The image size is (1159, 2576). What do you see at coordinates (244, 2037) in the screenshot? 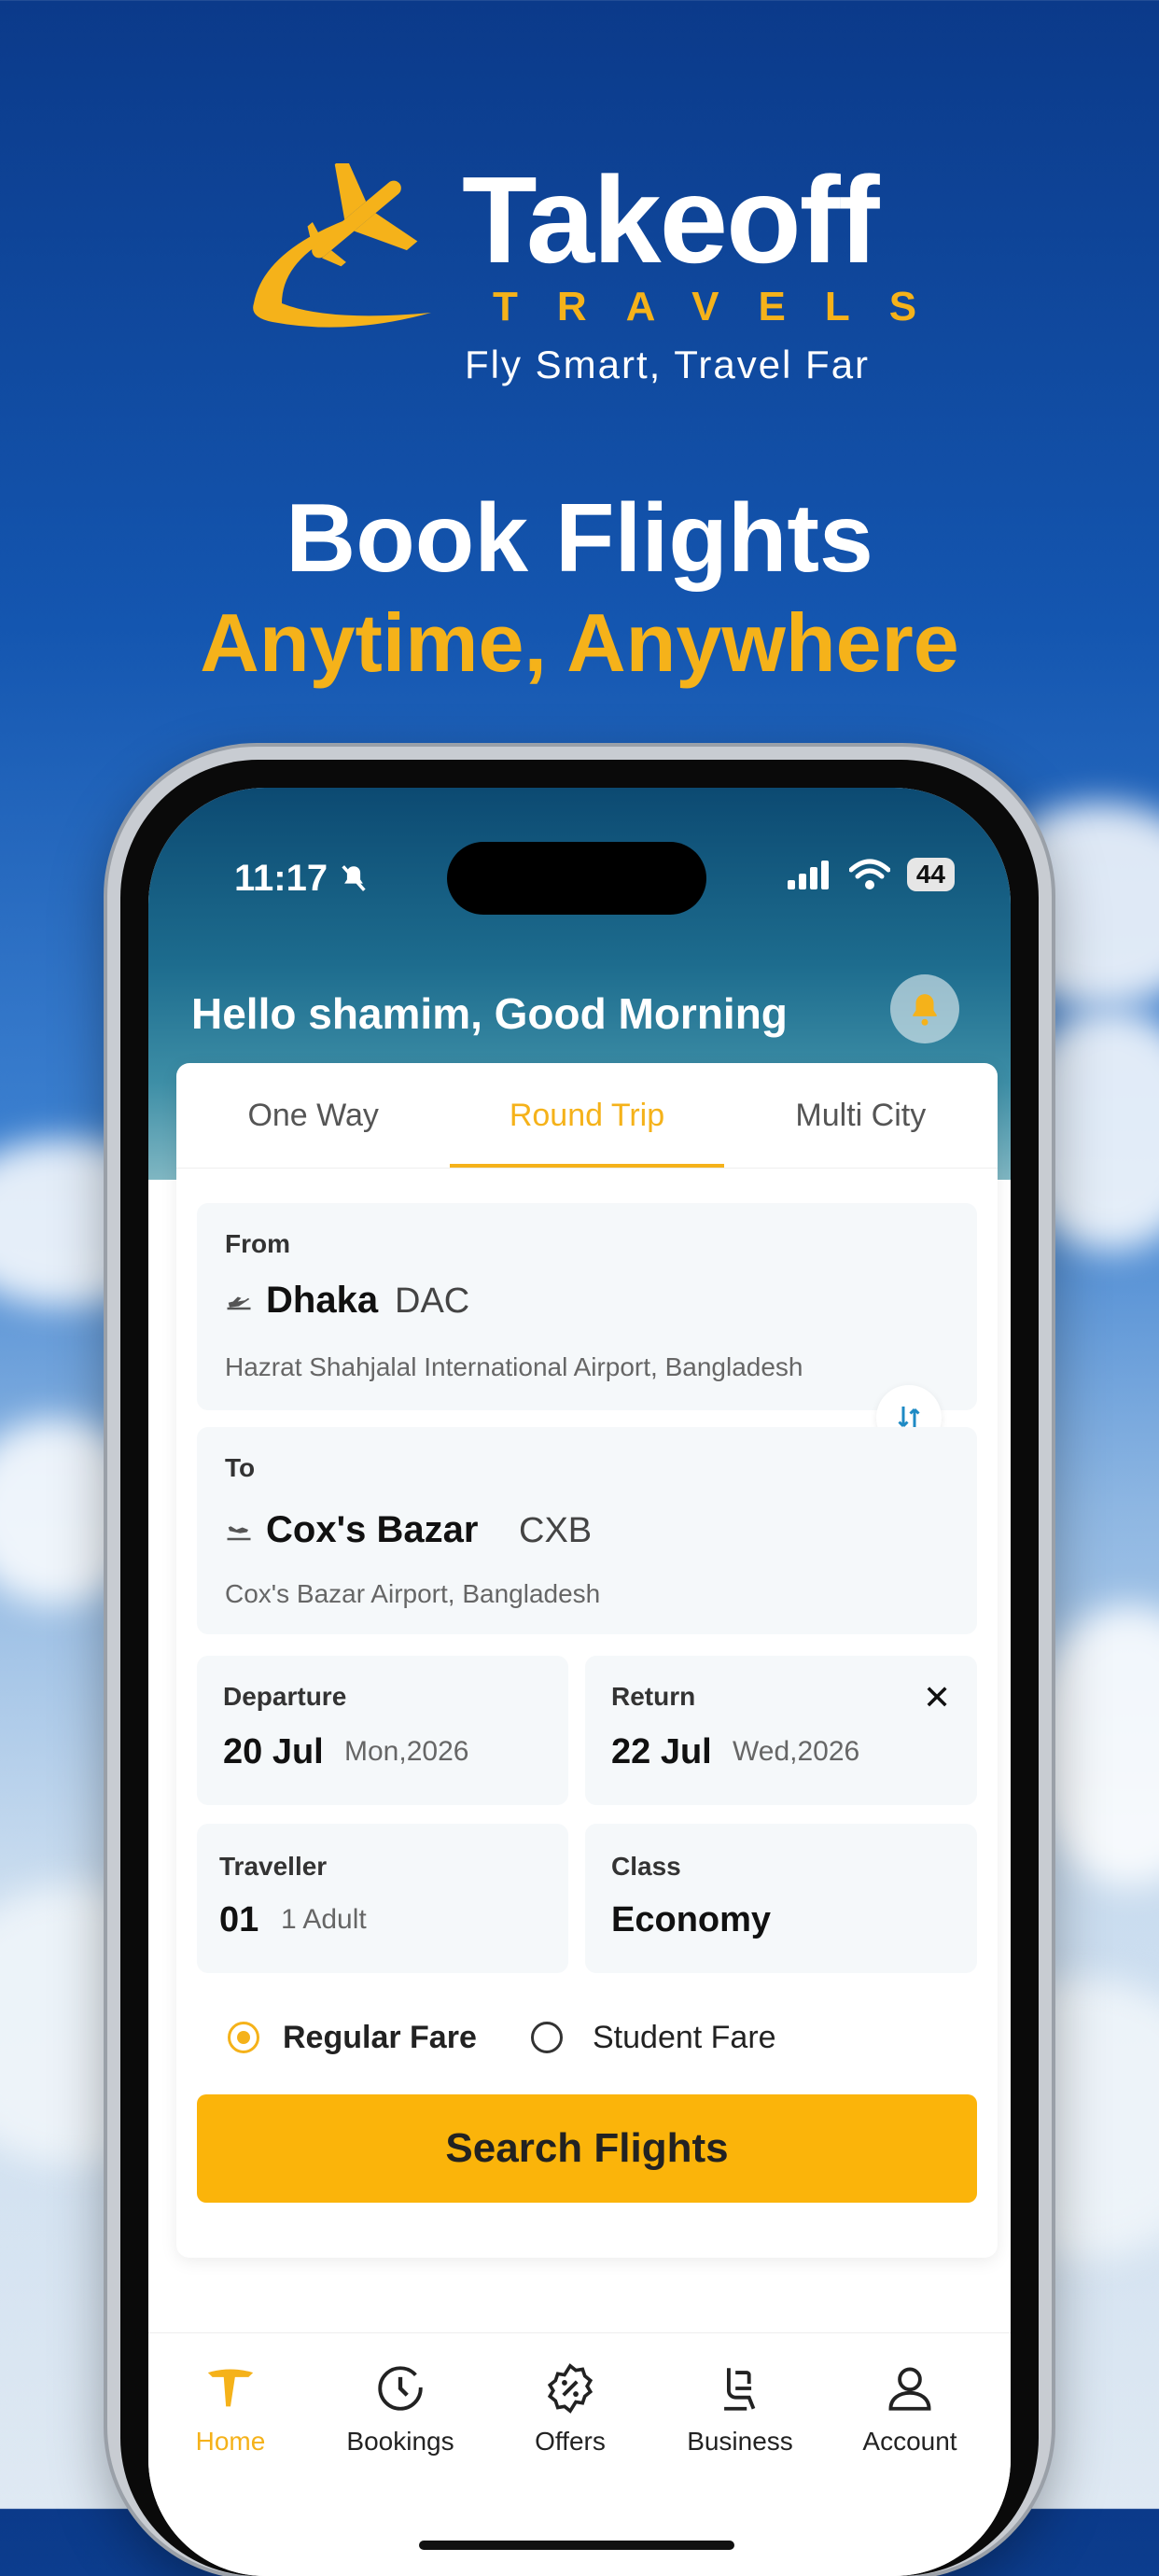
I see `regular-fare-radio` at bounding box center [244, 2037].